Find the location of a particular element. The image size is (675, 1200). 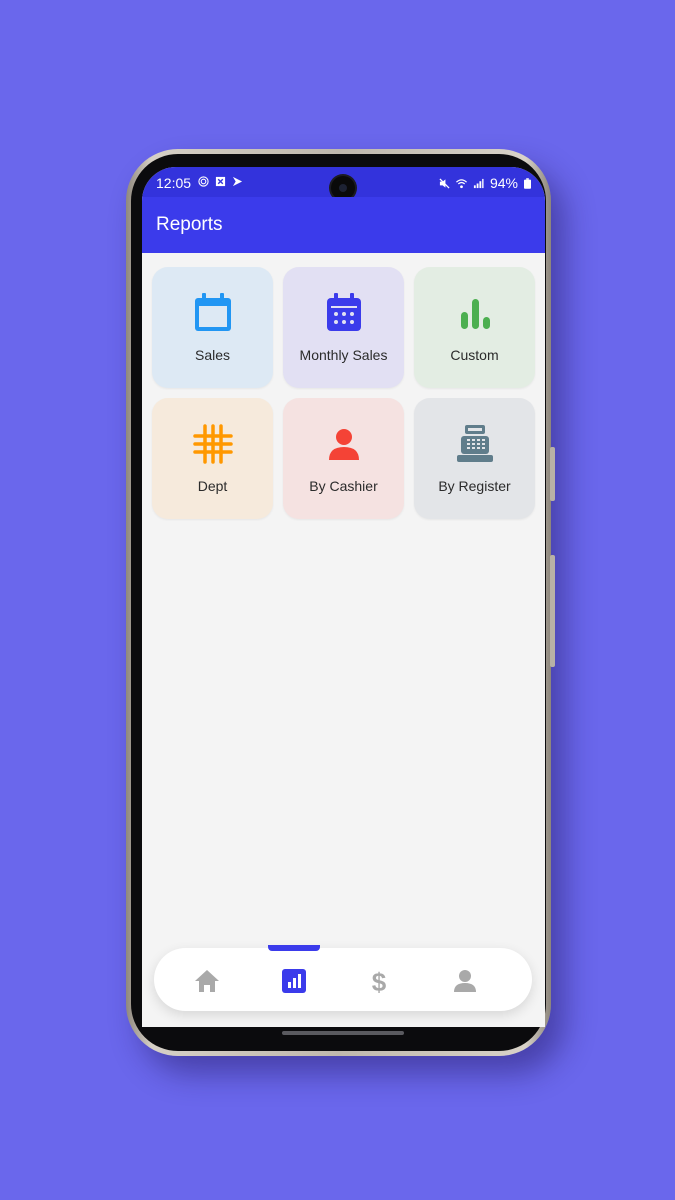

report-tile-custom: Custom is located at coordinates (474, 327).